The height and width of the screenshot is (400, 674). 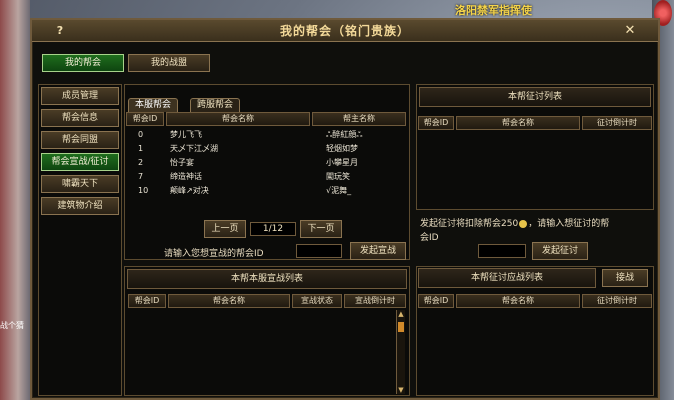 What do you see at coordinates (80, 140) in the screenshot?
I see `sidebar-item-alliance: 帮会同盟` at bounding box center [80, 140].